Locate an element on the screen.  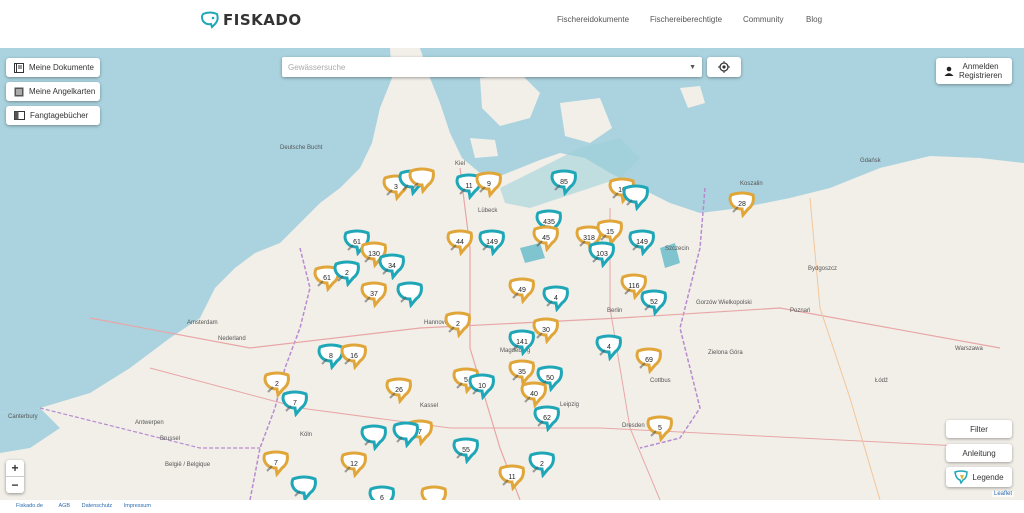
filter-button: Filter is located at coordinates (979, 429).